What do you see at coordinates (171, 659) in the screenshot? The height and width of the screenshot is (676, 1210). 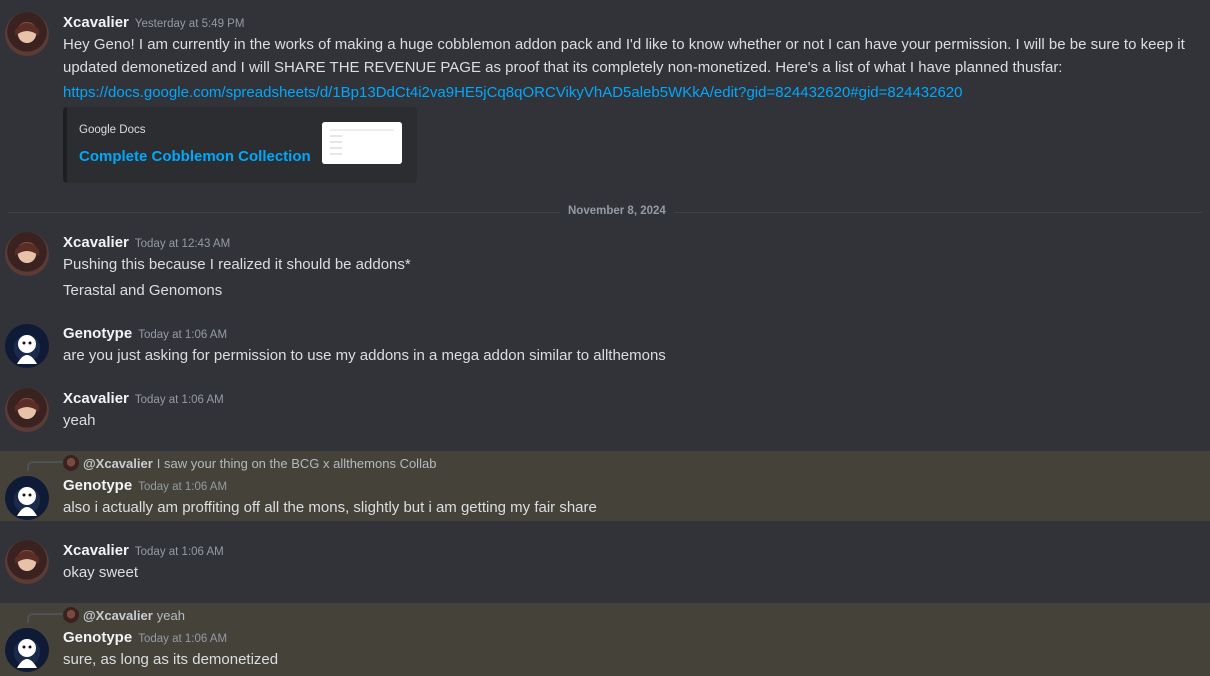 I see `message-text: sure, as long as its demonetized` at bounding box center [171, 659].